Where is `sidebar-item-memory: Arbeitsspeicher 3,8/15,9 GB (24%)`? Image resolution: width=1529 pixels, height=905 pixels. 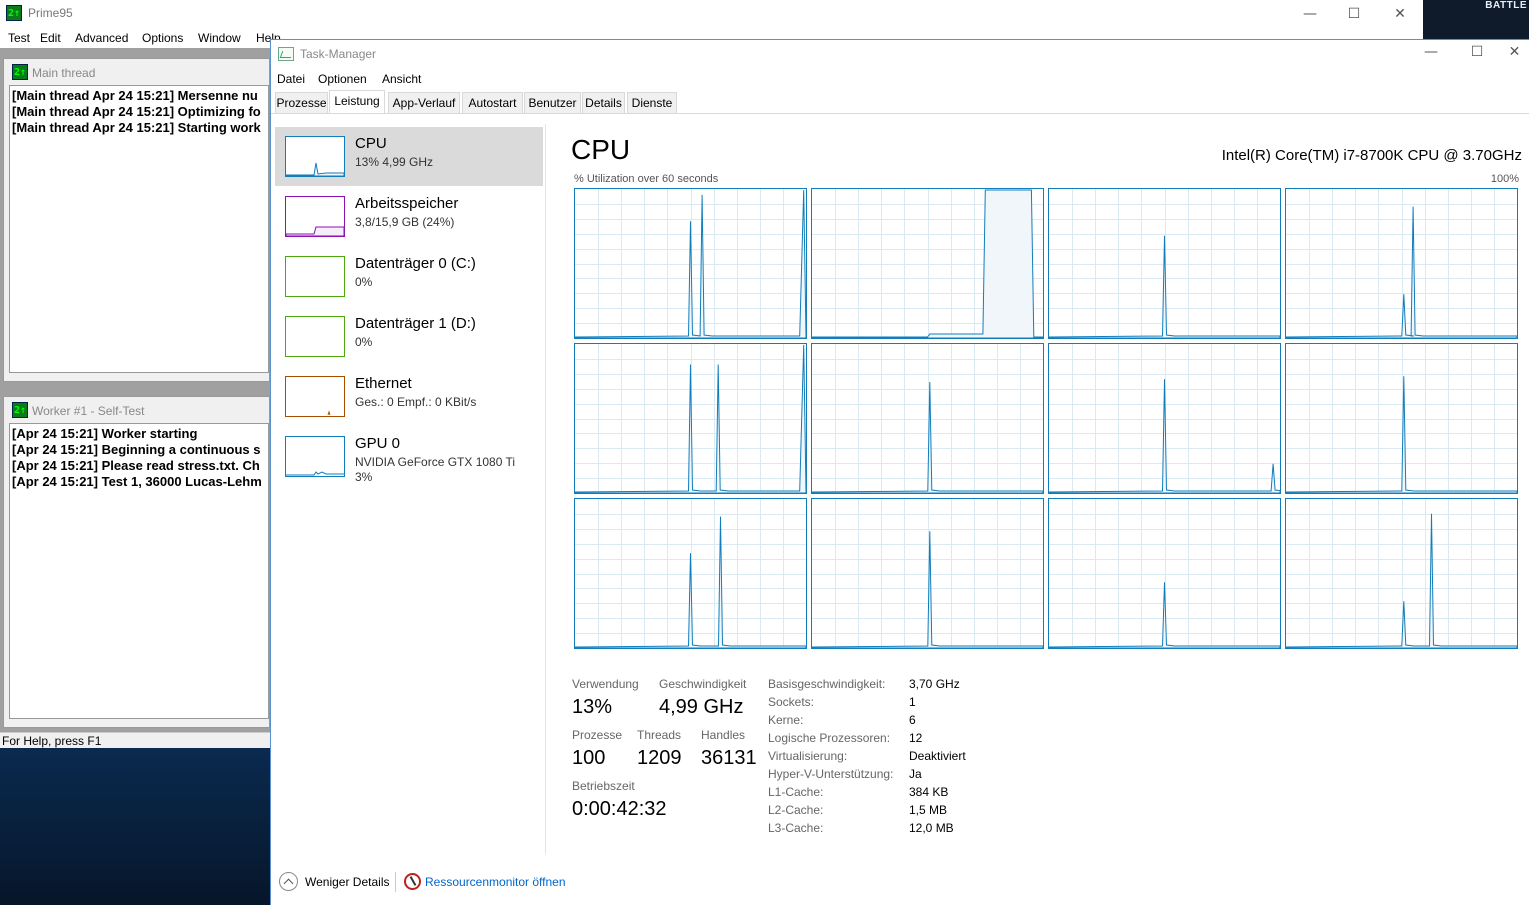
sidebar-item-memory: Arbeitsspeicher 3,8/15,9 GB (24%) is located at coordinates (409, 216).